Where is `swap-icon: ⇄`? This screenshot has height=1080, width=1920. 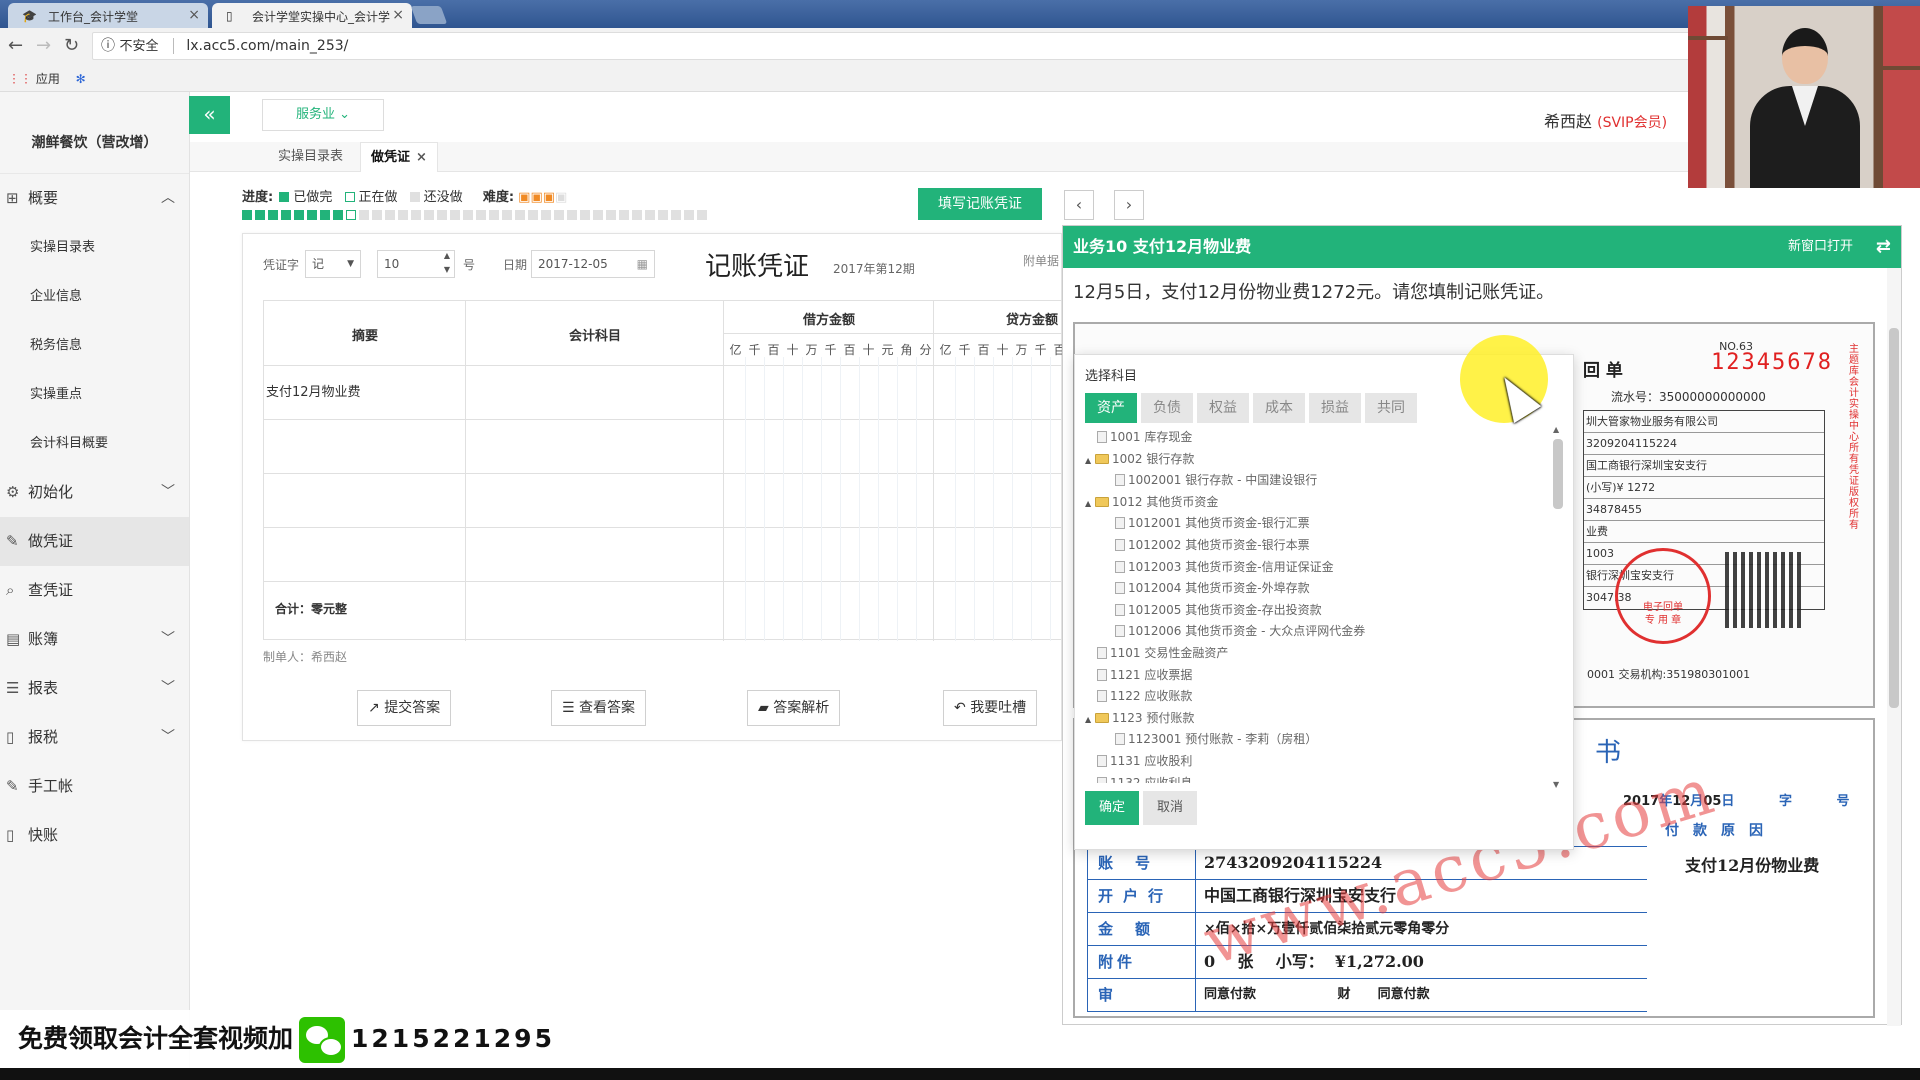
swap-icon: ⇄ is located at coordinates (1883, 247).